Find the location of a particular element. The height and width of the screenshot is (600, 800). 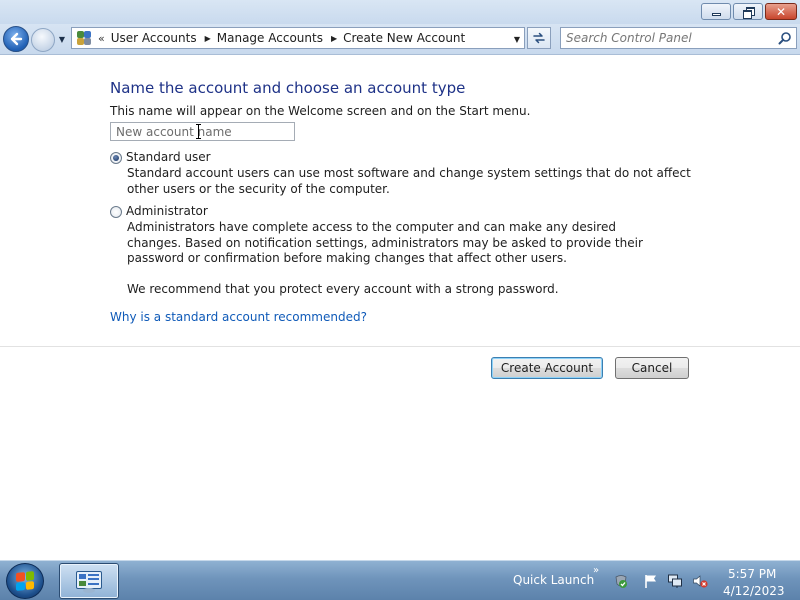

breadcrumb-manage-accounts: Manage Accounts is located at coordinates (270, 38).